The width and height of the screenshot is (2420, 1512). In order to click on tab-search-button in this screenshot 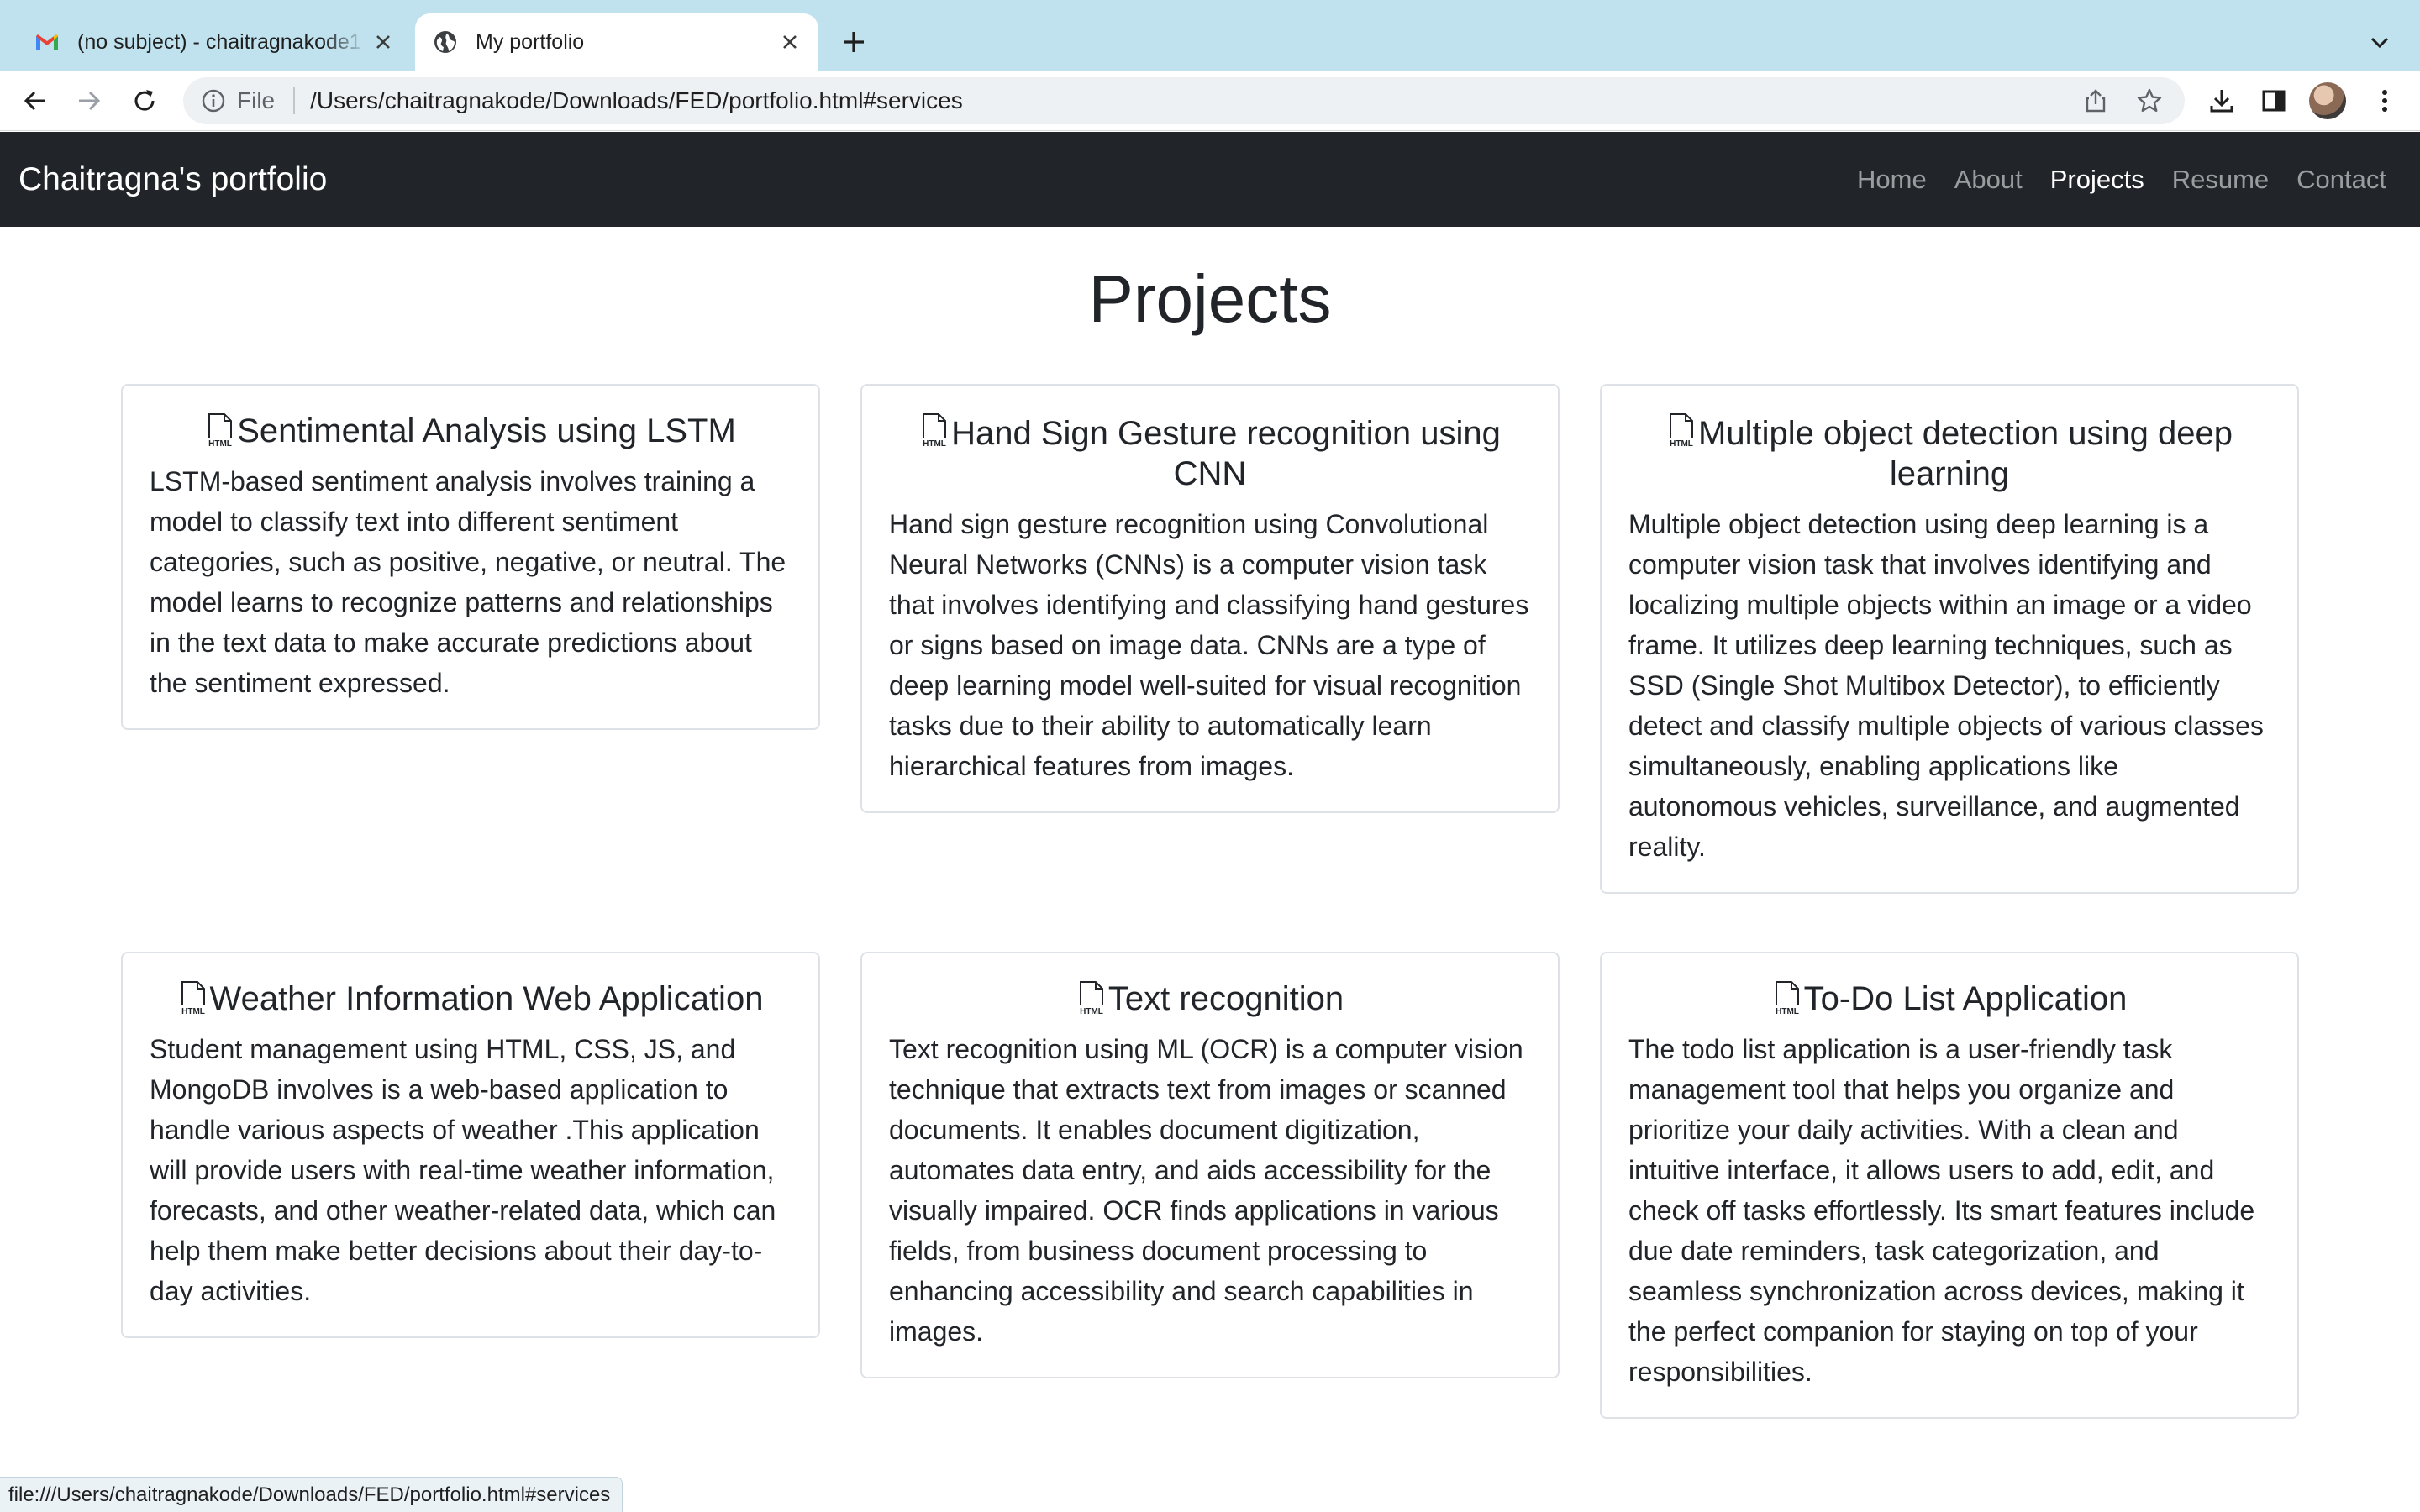, I will do `click(2380, 42)`.